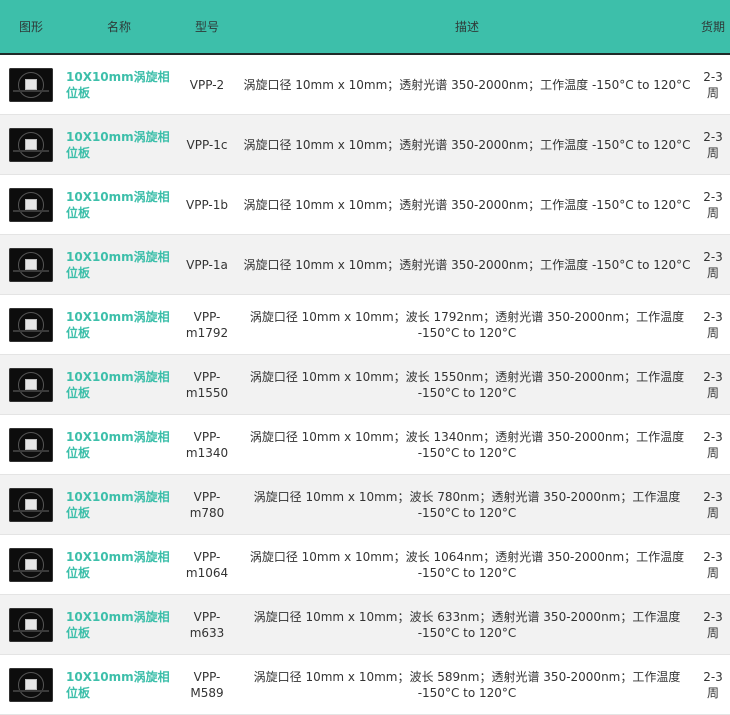 Image resolution: width=730 pixels, height=715 pixels. What do you see at coordinates (31, 27) in the screenshot?
I see `col-header-image: 图形` at bounding box center [31, 27].